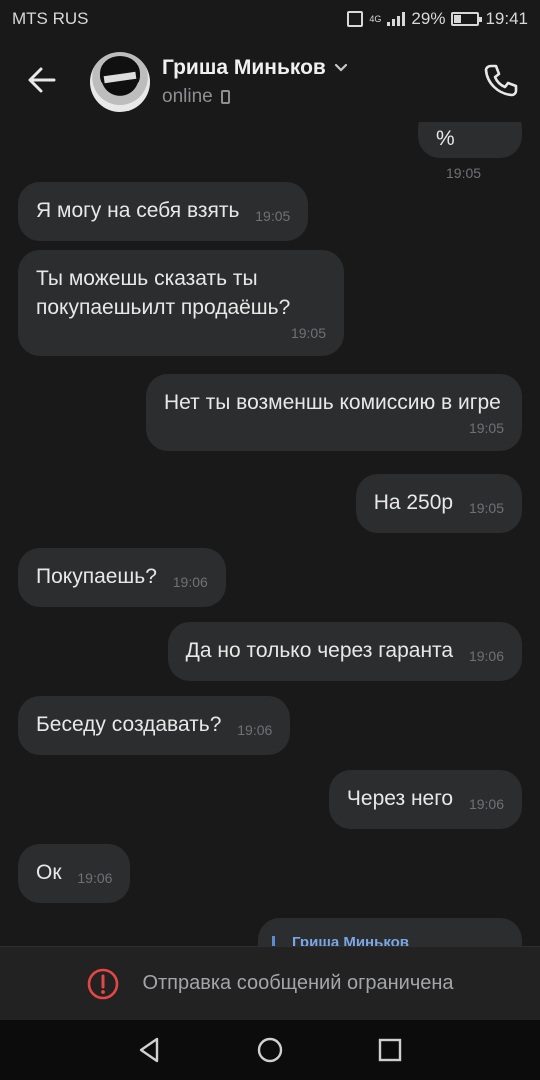  I want to click on system-navigation-bar, so click(270, 1050).